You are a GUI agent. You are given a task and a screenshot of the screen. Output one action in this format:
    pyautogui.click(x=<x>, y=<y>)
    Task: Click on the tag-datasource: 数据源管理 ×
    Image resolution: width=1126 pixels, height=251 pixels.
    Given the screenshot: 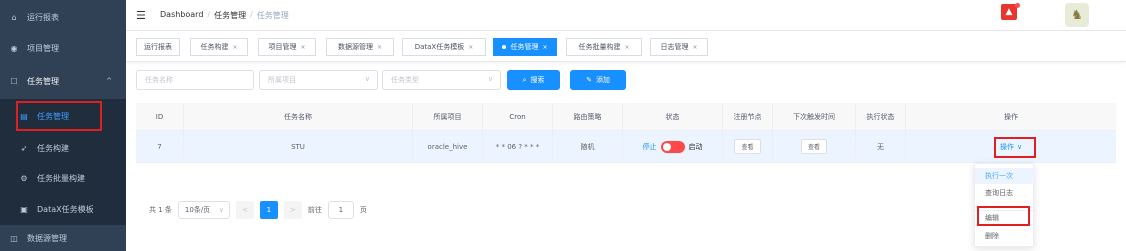 What is the action you would take?
    pyautogui.click(x=360, y=47)
    